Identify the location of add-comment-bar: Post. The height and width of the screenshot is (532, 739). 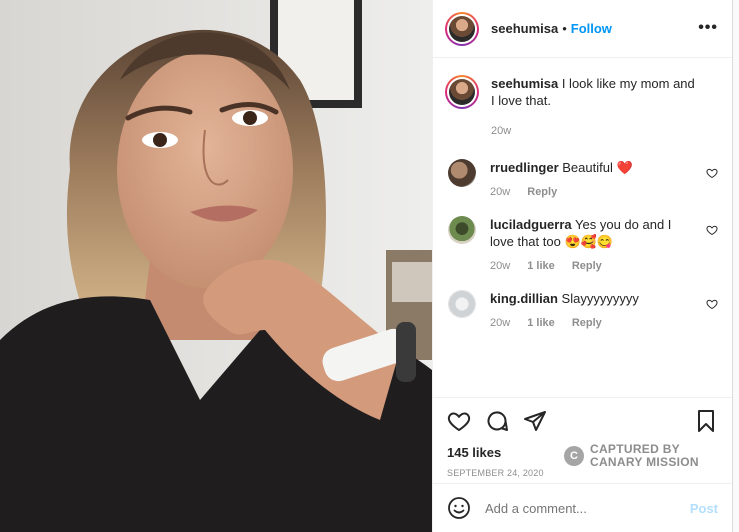
(582, 507).